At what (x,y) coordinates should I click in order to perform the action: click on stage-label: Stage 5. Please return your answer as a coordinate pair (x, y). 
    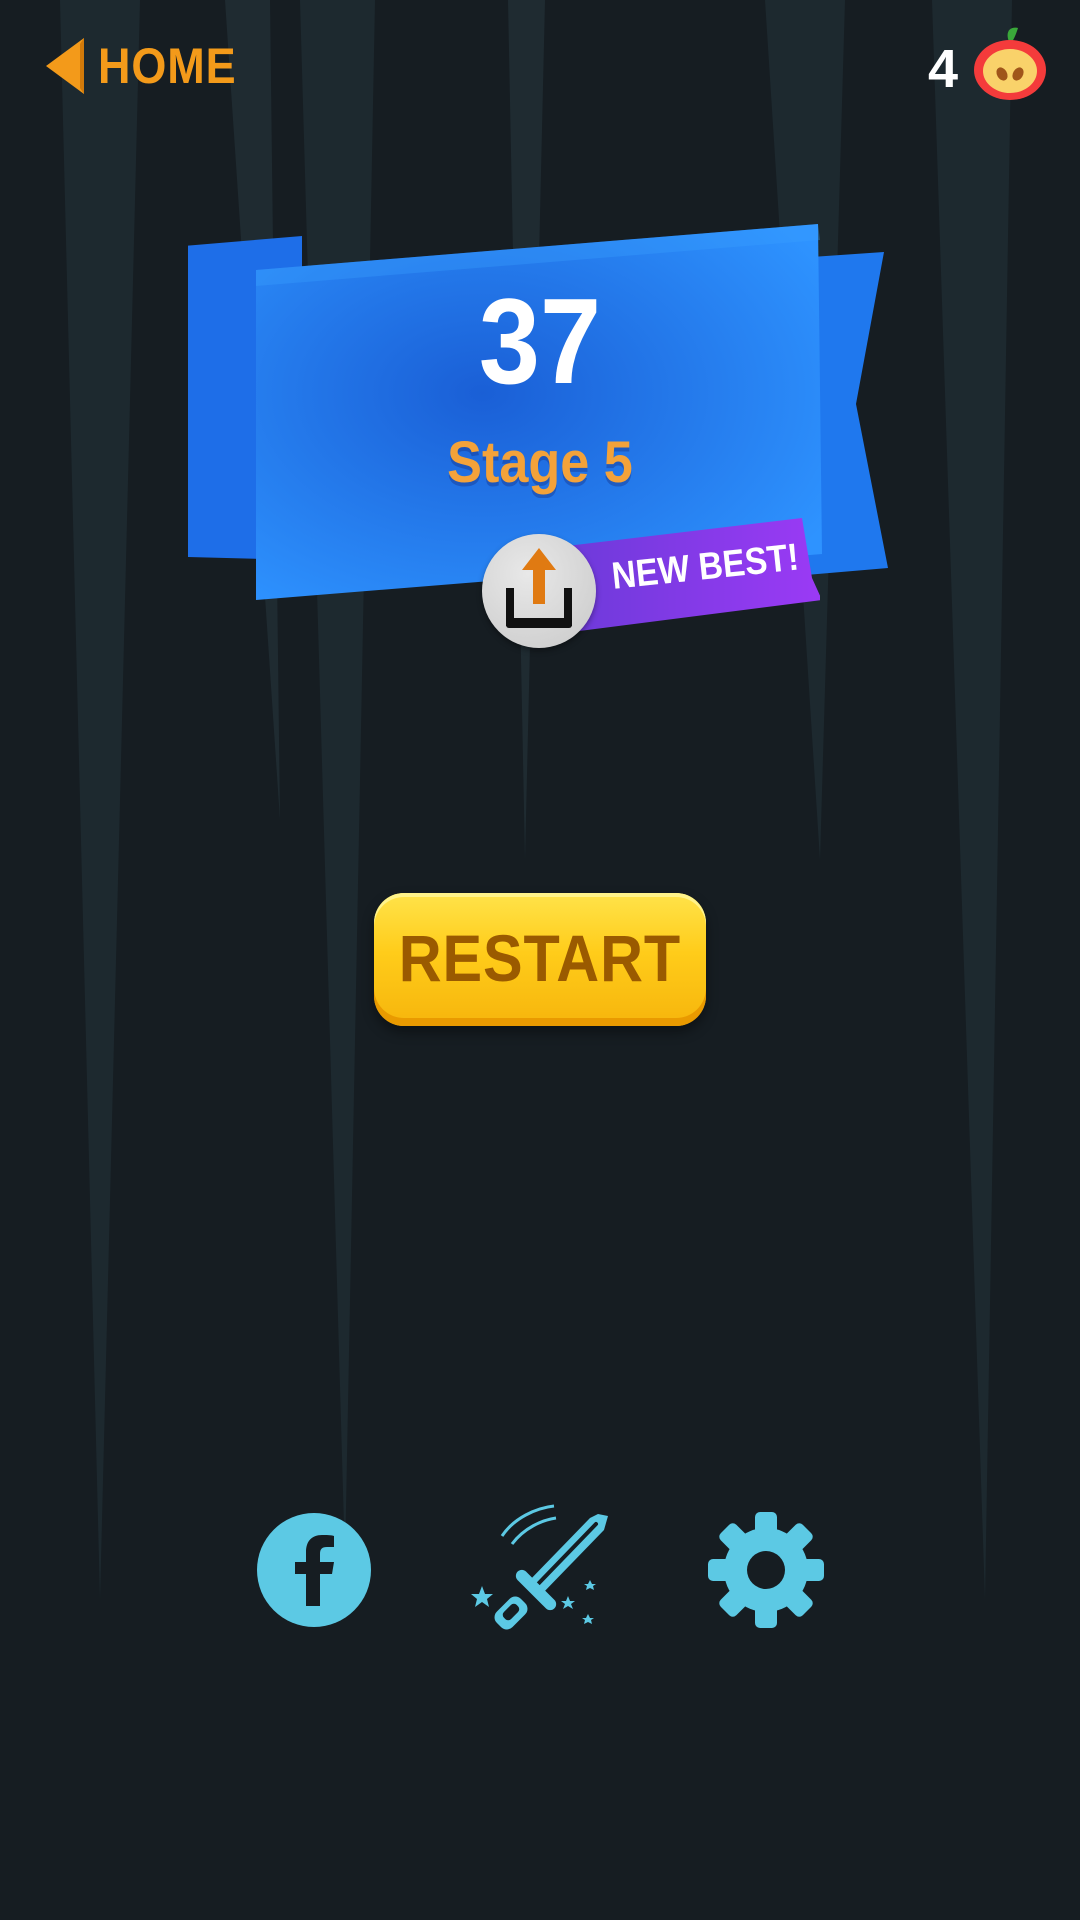
    Looking at the image, I should click on (540, 462).